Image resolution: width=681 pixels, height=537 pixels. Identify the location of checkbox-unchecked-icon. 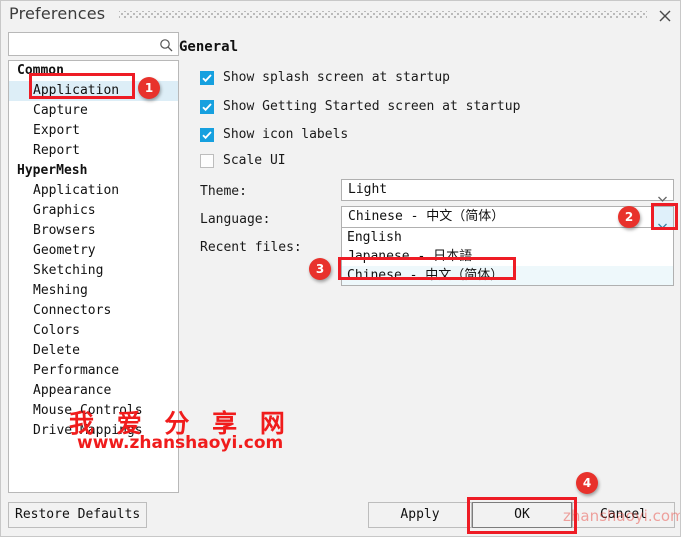
(207, 161).